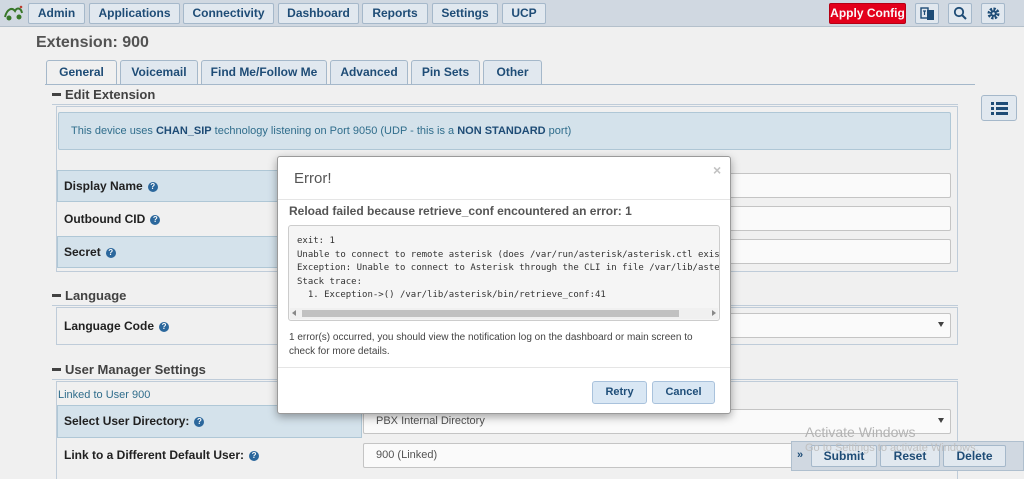 This screenshot has width=1024, height=479. I want to click on retry-button: Retry, so click(619, 392).